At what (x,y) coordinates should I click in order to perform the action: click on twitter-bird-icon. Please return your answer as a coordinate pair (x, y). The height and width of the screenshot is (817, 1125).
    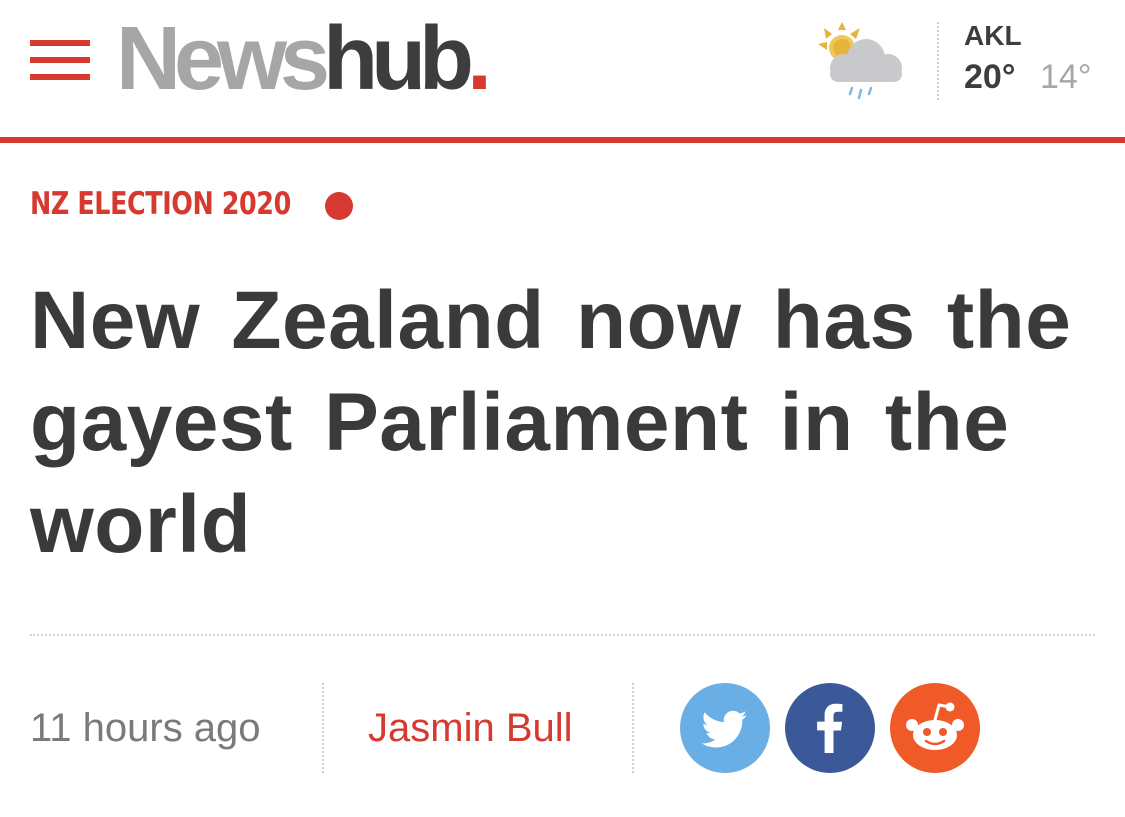
    Looking at the image, I should click on (724, 729).